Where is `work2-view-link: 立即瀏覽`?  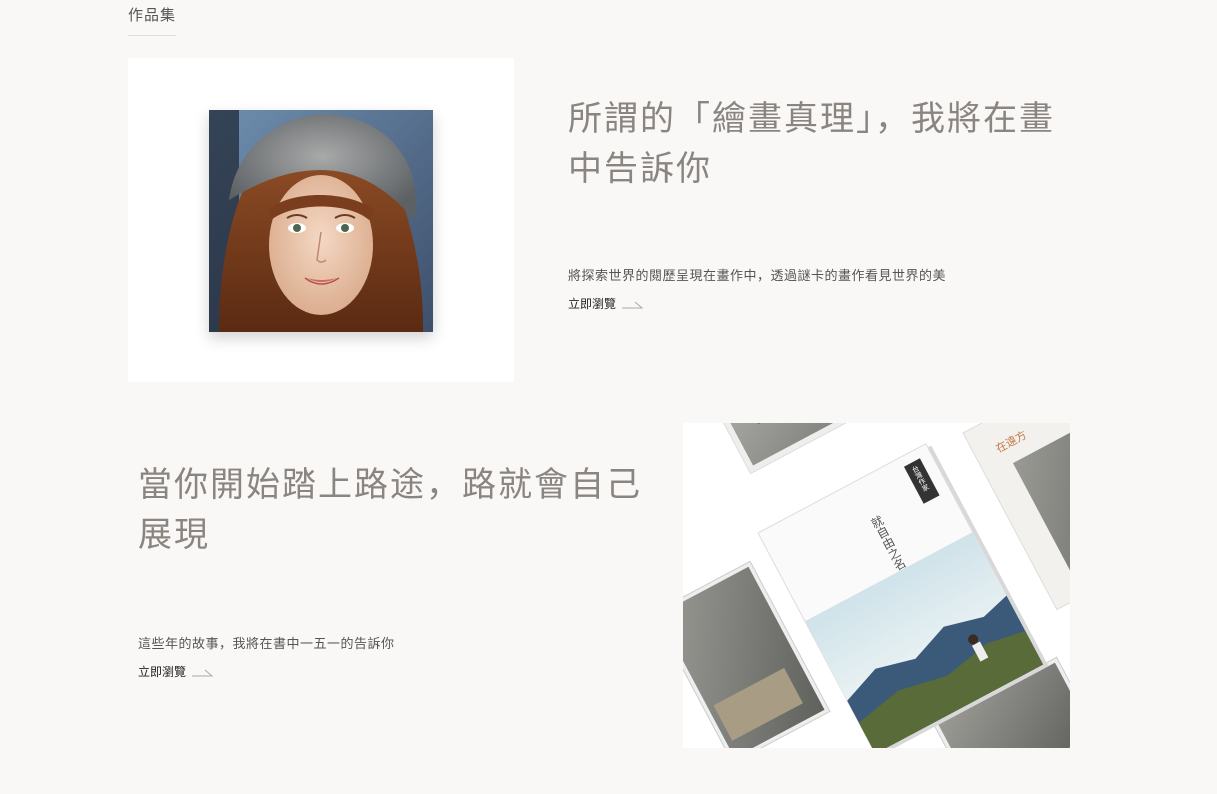 work2-view-link: 立即瀏覽 is located at coordinates (176, 671).